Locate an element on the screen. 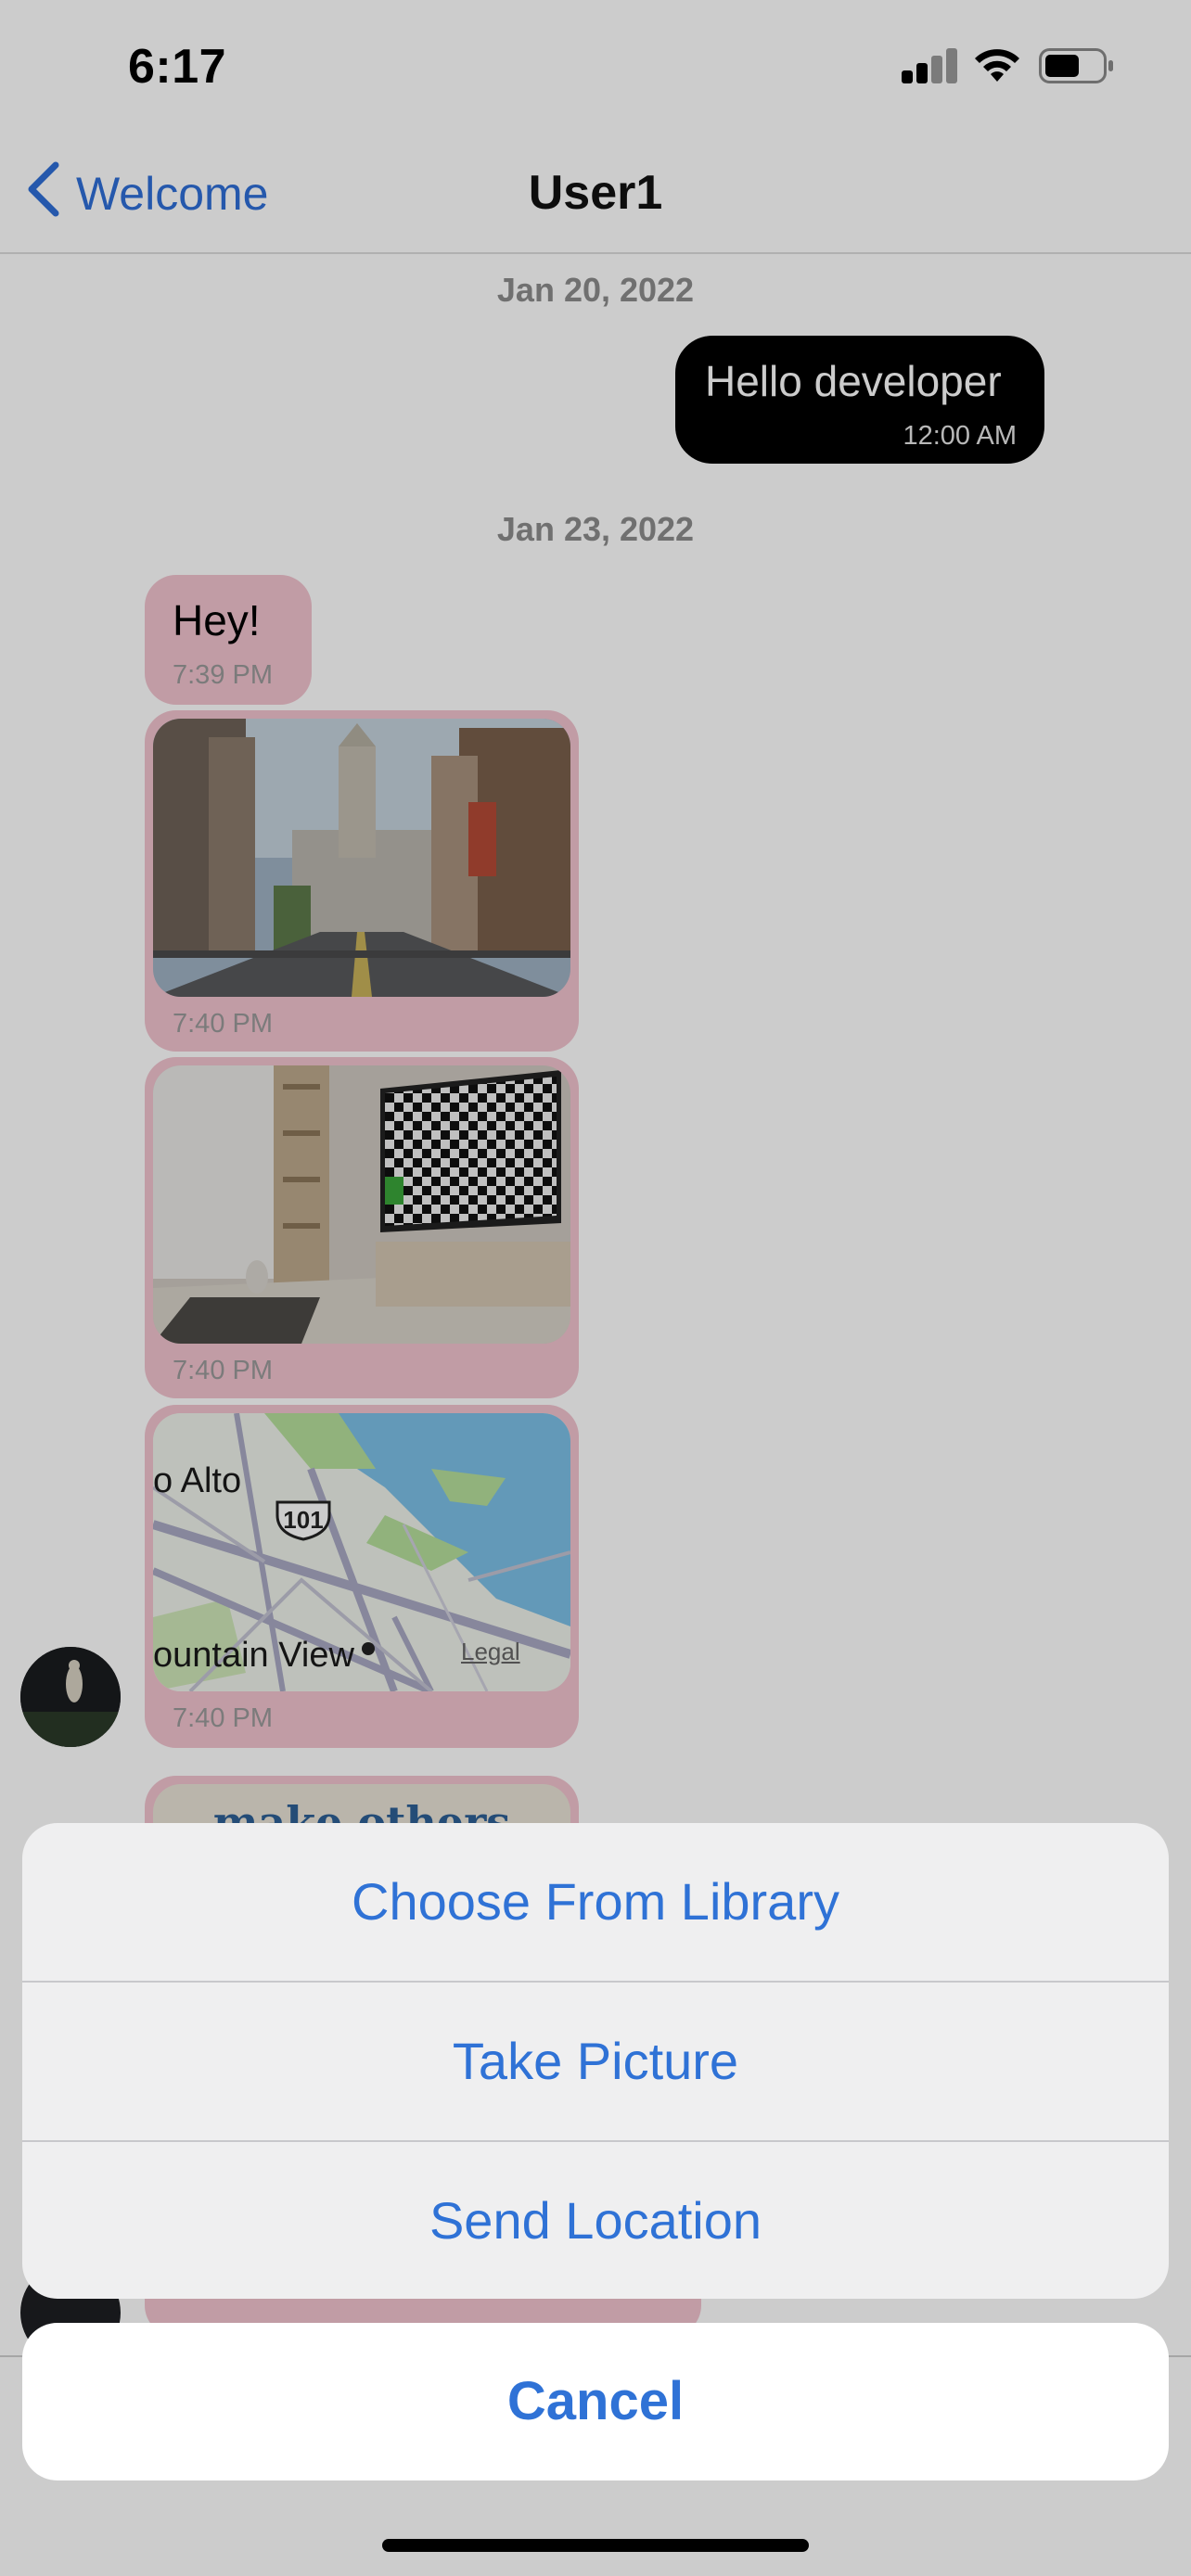  home-indicator is located at coordinates (595, 2545).